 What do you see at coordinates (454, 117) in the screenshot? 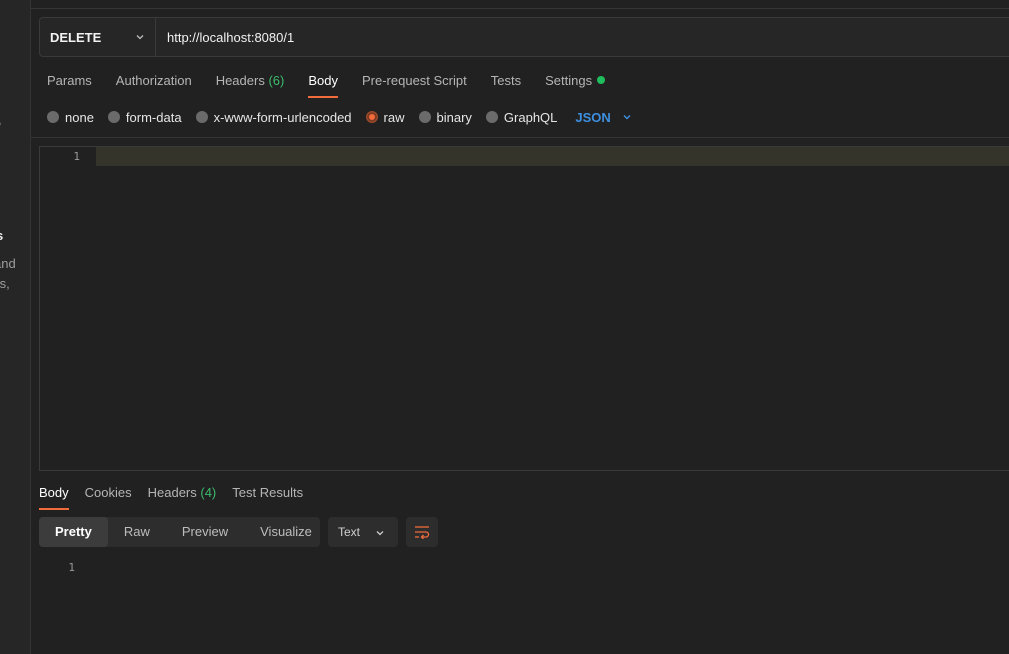
I see `radio-label: binary` at bounding box center [454, 117].